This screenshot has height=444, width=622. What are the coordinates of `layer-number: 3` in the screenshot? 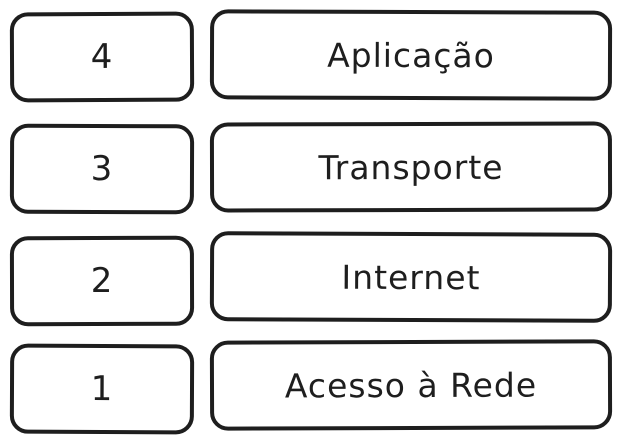 It's located at (102, 169).